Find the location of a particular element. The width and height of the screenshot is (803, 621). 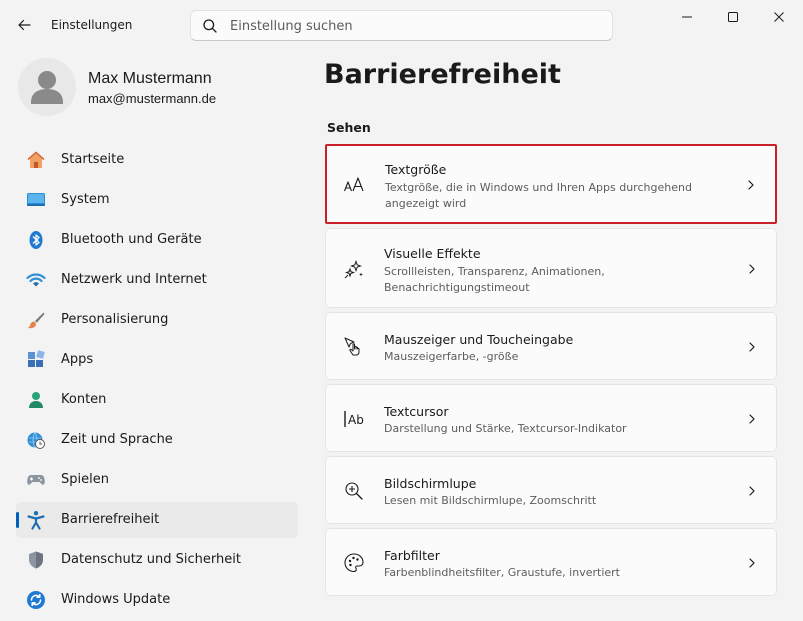

gamepad-icon is located at coordinates (36, 480).